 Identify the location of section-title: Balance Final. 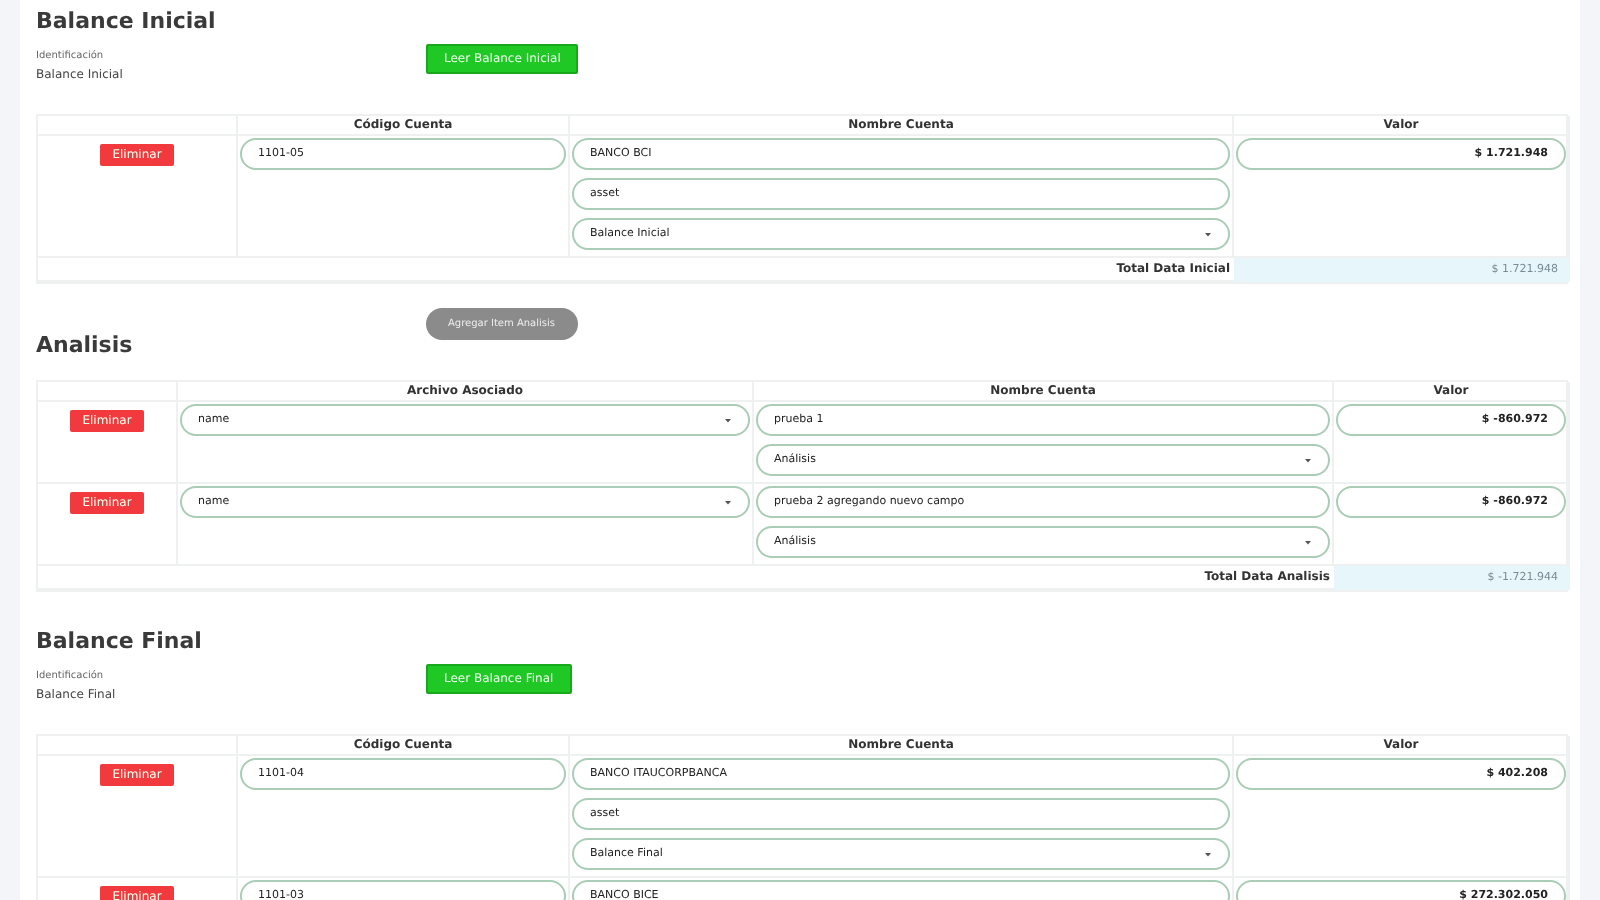
(120, 641).